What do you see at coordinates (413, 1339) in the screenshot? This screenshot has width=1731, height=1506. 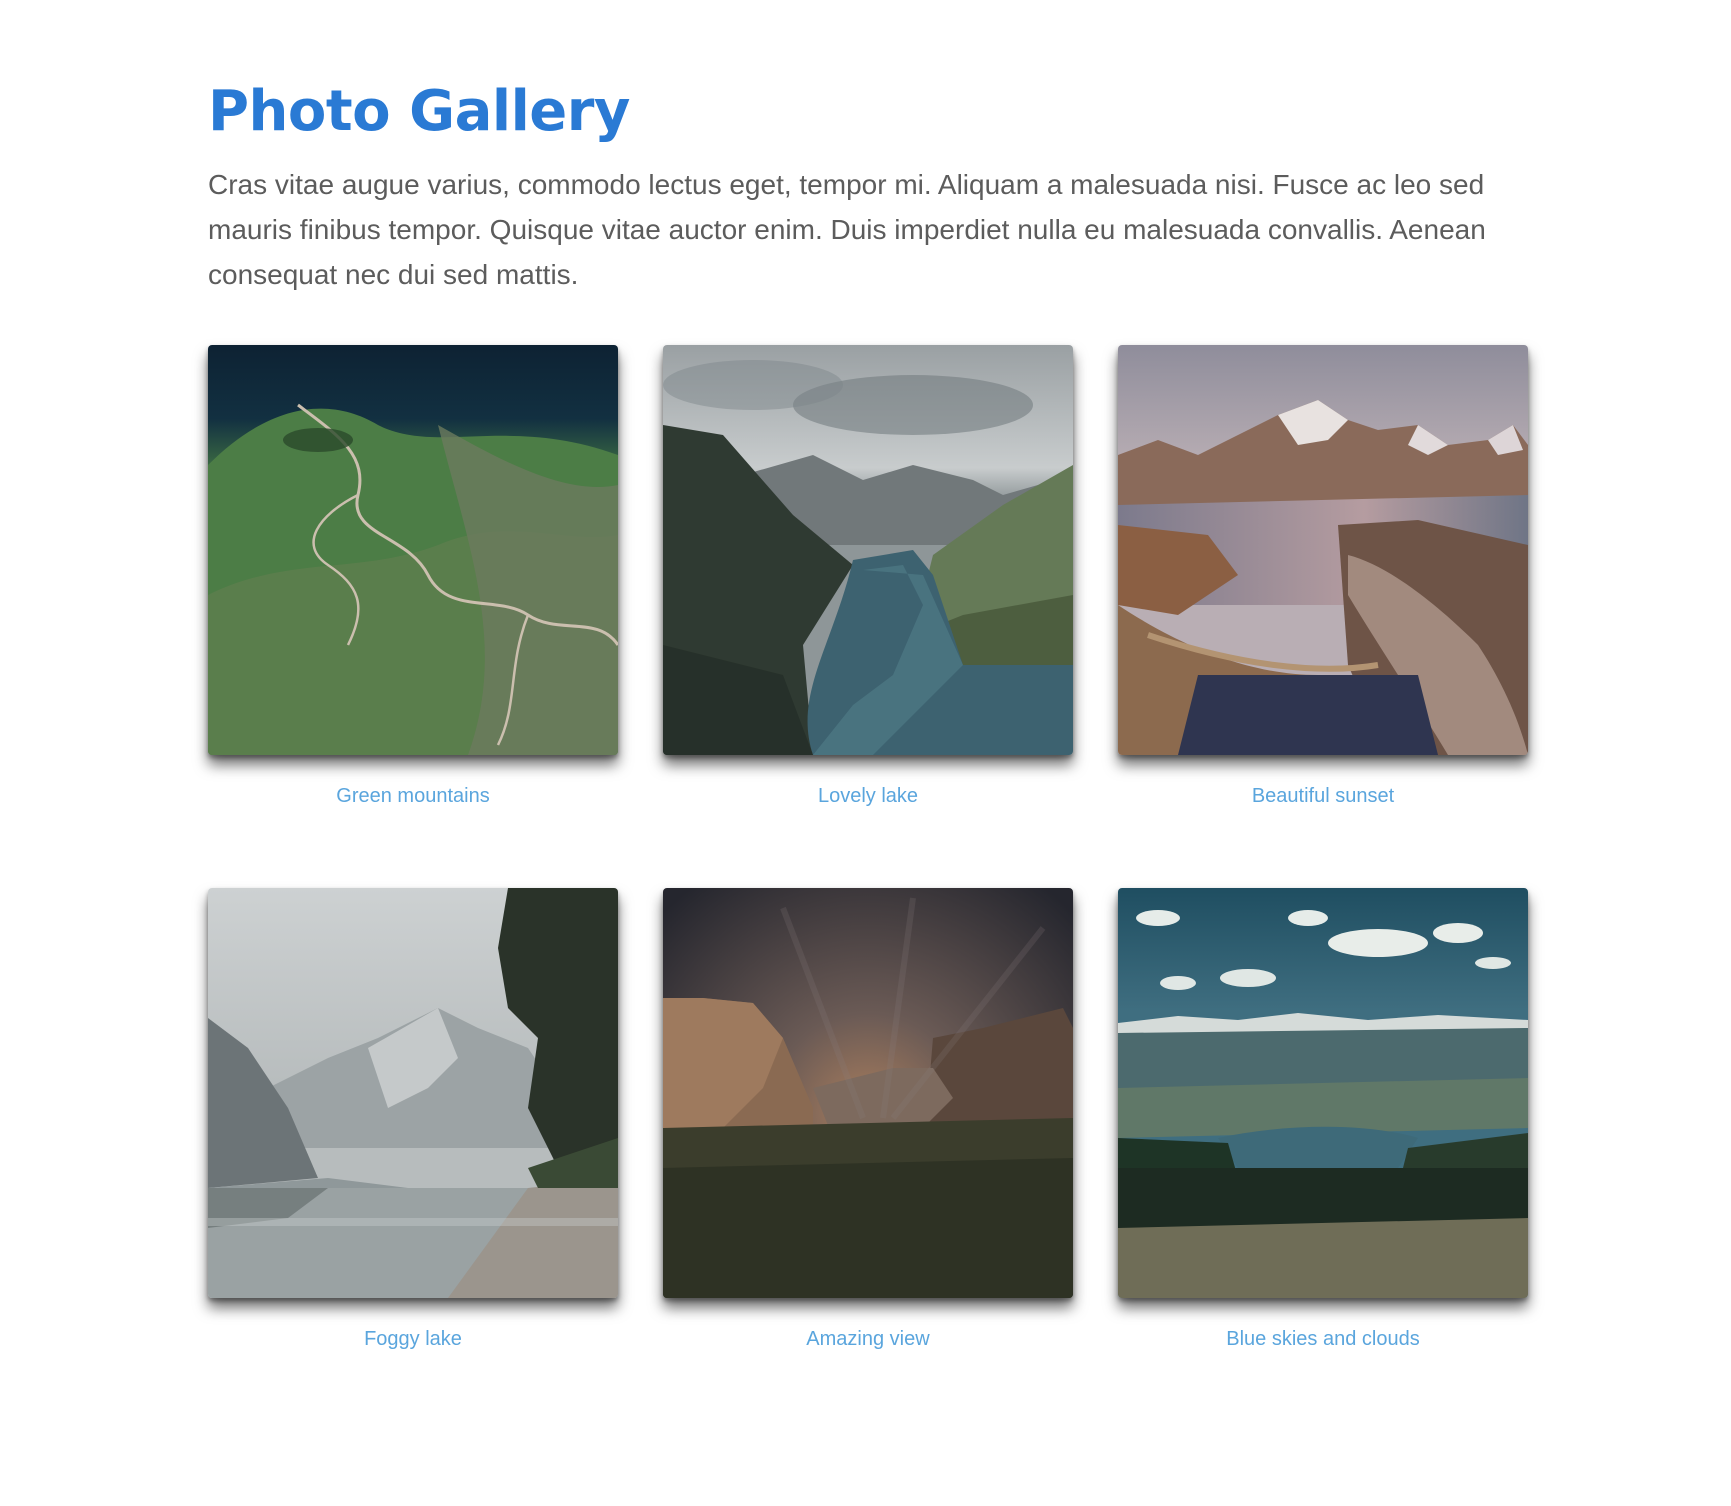 I see `photo-caption: Foggy lake` at bounding box center [413, 1339].